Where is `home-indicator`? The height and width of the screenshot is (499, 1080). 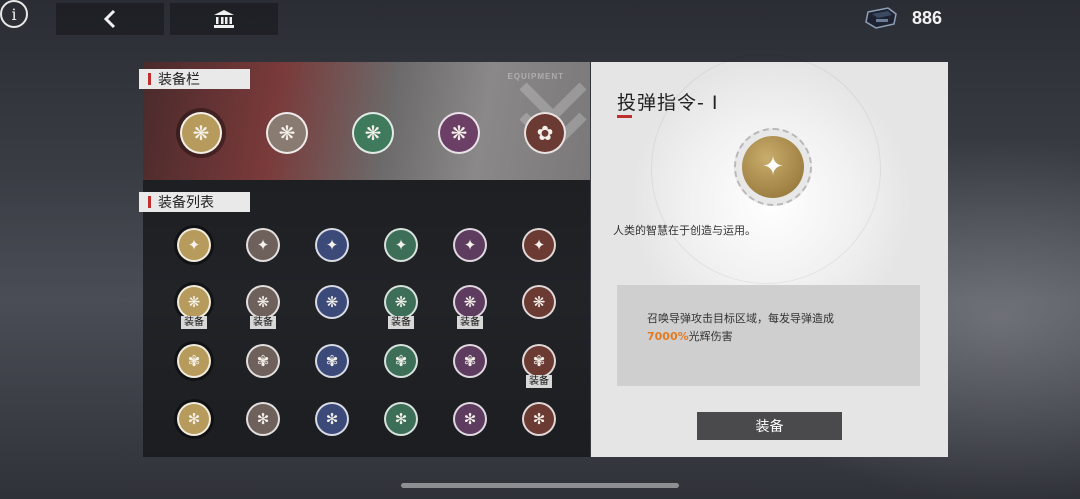 home-indicator is located at coordinates (540, 485).